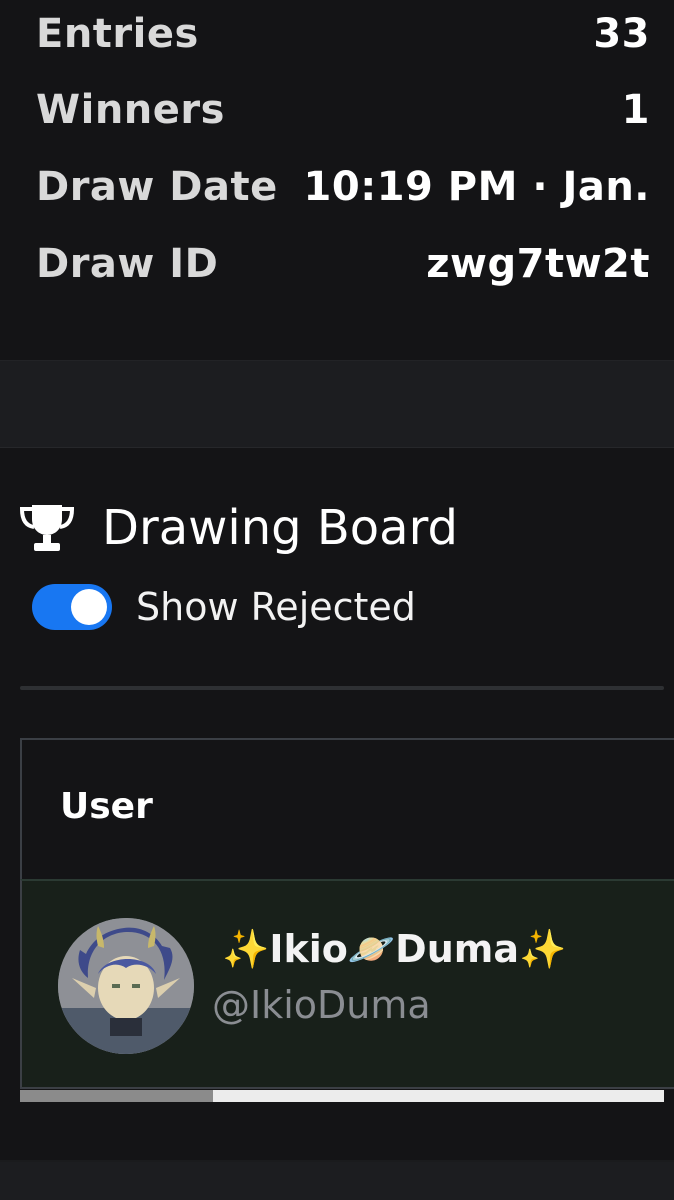  I want to click on stat-label: Winners, so click(130, 110).